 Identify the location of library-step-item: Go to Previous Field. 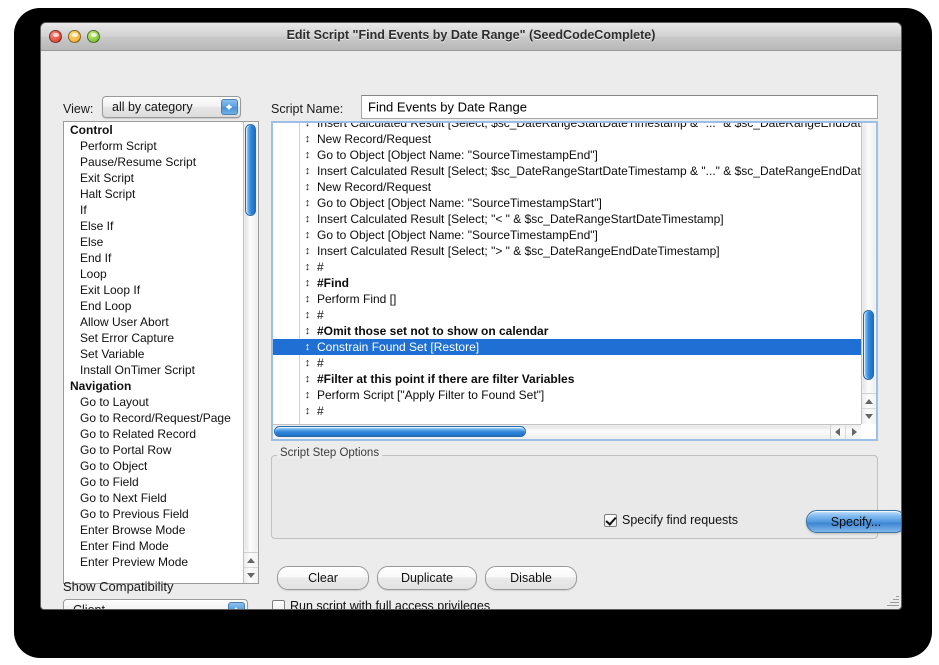
(153, 514).